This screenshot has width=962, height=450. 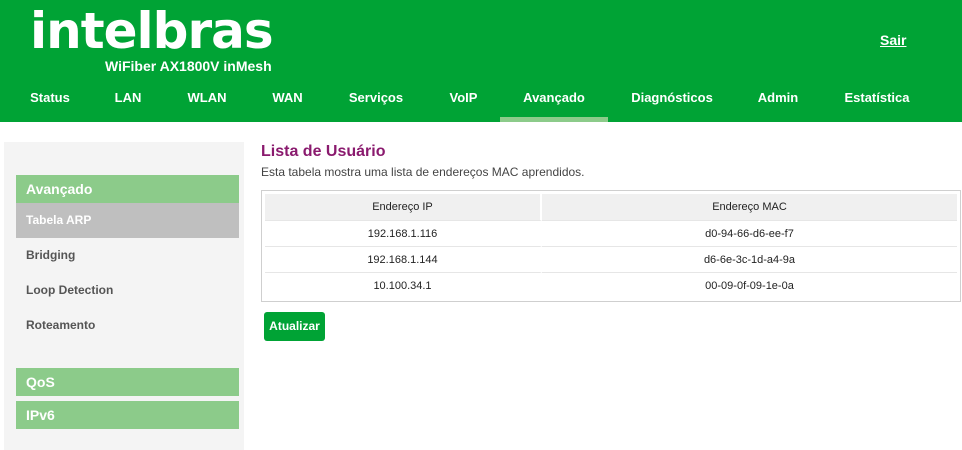 I want to click on cell-ip: 192.168.1.144, so click(x=403, y=259).